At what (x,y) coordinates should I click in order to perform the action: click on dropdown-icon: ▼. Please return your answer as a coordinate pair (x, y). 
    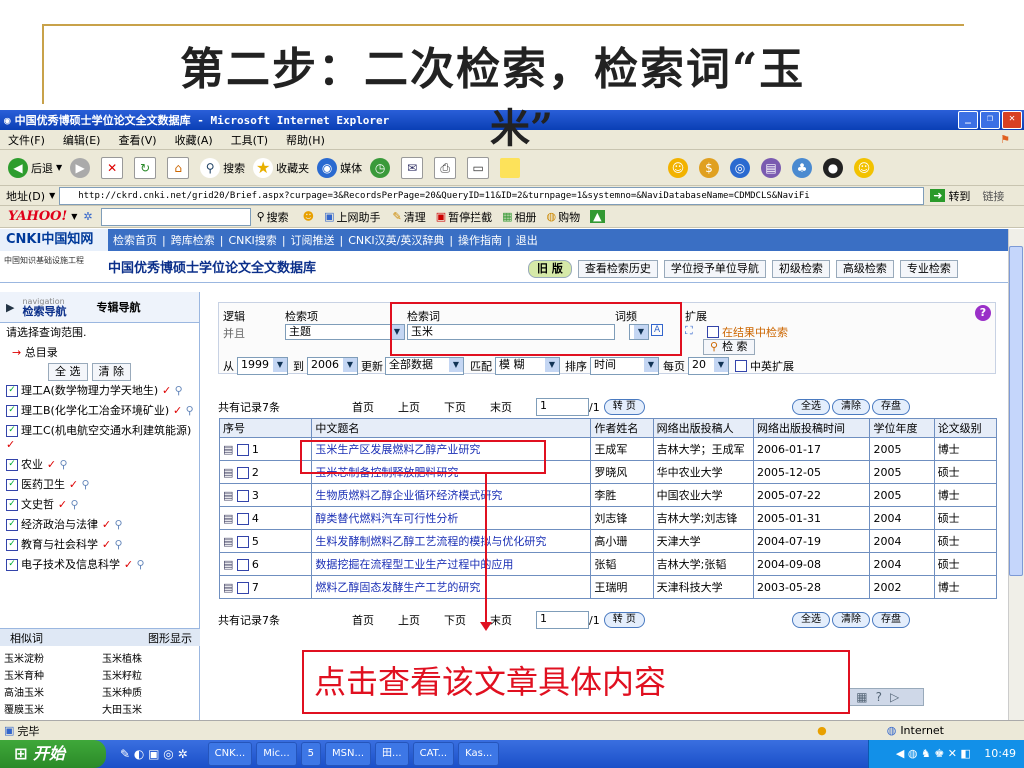
    Looking at the image, I should click on (59, 167).